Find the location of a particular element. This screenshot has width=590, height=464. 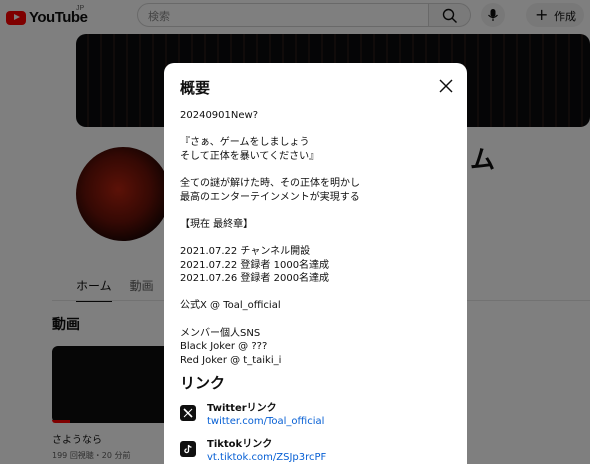

link-item-twitter: Twitterリンク twitter.com/Toal_official is located at coordinates (315, 418).